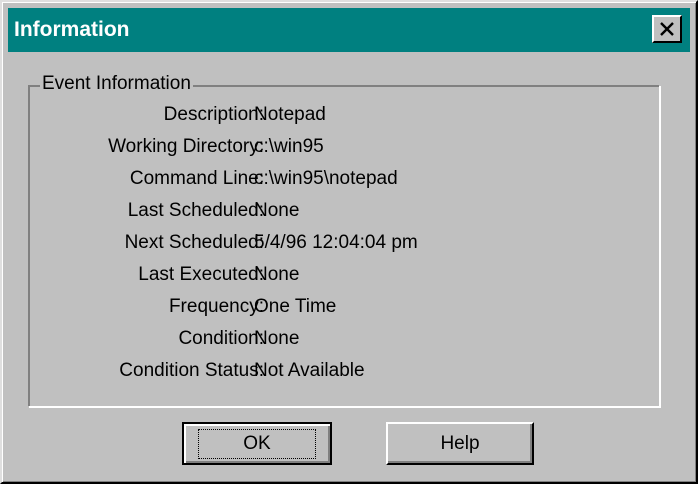 Image resolution: width=698 pixels, height=484 pixels. I want to click on field-label: Frequency:, so click(216, 306).